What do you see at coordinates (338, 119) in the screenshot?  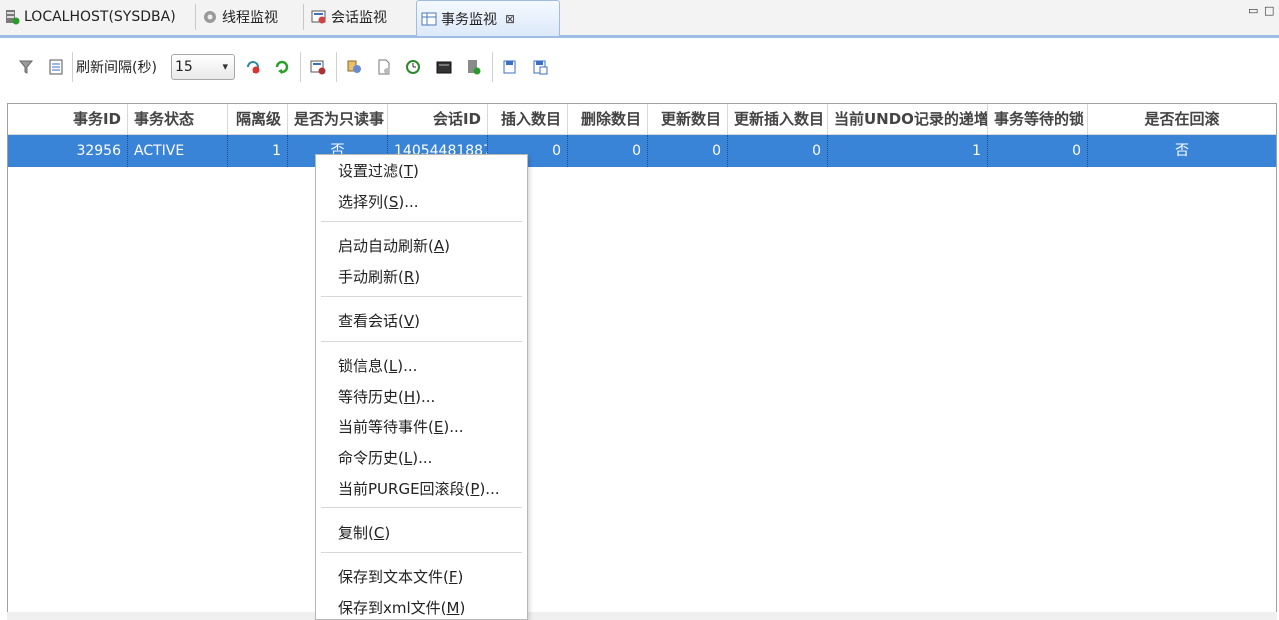 I see `column-header: 是否为只读事` at bounding box center [338, 119].